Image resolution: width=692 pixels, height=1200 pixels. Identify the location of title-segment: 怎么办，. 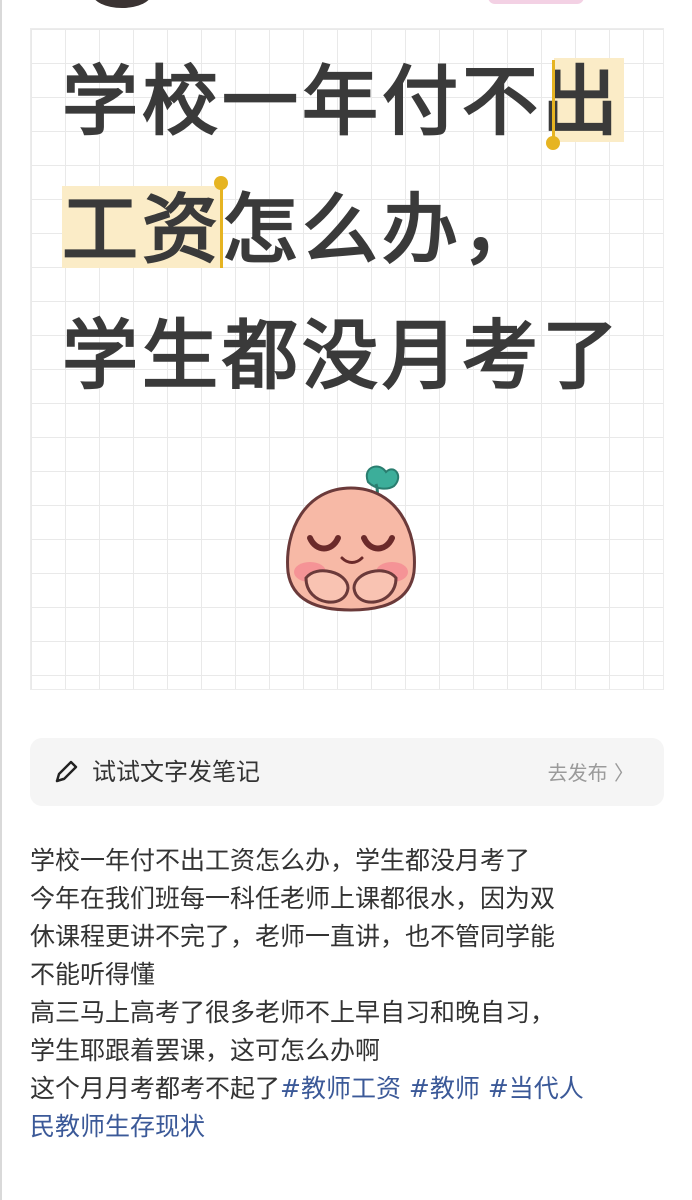
(382, 229).